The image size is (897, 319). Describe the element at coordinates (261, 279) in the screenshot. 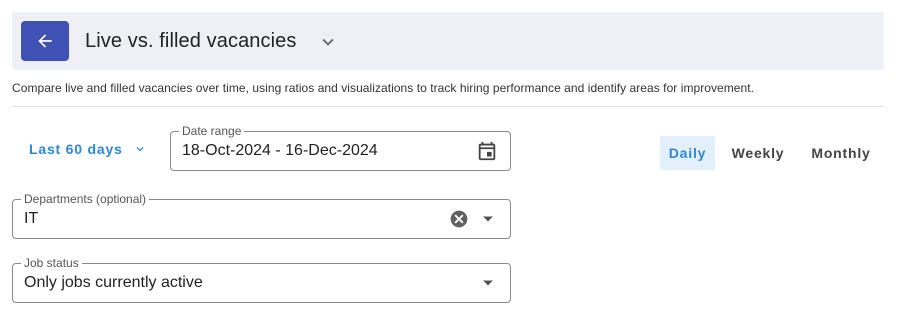

I see `job-status-field: Job status Only jobs currently active` at that location.